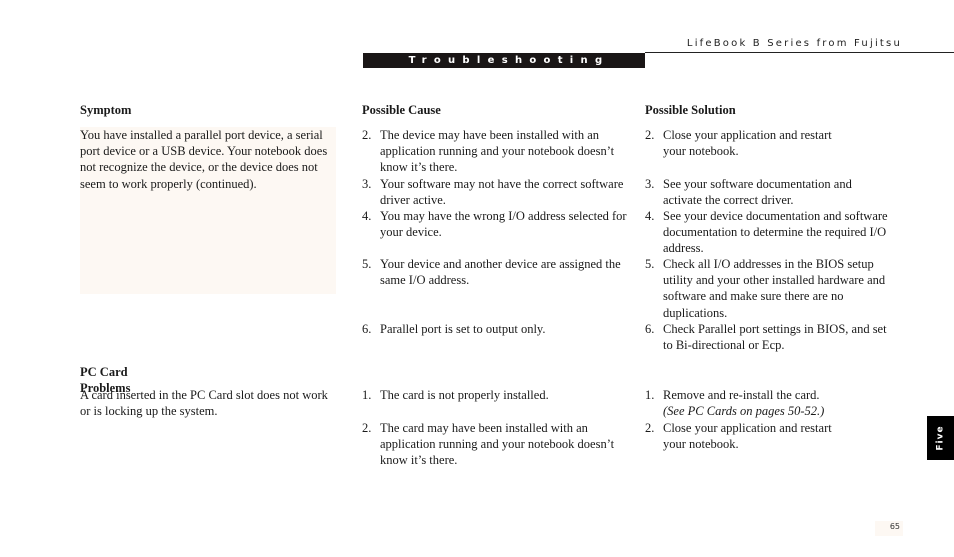 The image size is (954, 557). Describe the element at coordinates (504, 60) in the screenshot. I see `section-title-bar: Troubleshooting` at that location.